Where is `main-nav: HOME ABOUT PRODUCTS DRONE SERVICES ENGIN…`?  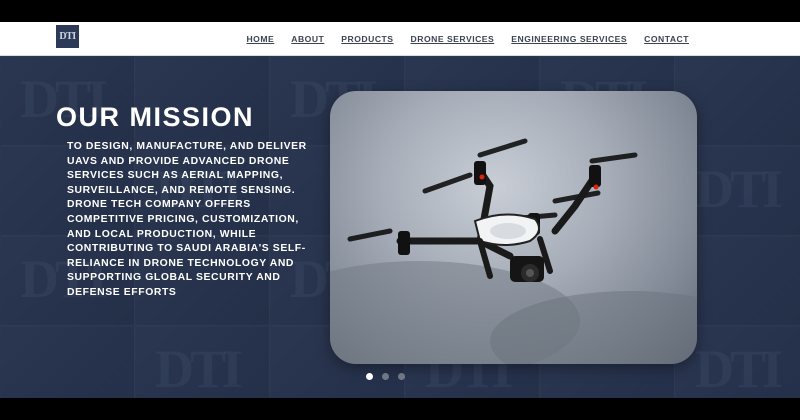
main-nav: HOME ABOUT PRODUCTS DRONE SERVICES ENGIN… is located at coordinates (467, 39).